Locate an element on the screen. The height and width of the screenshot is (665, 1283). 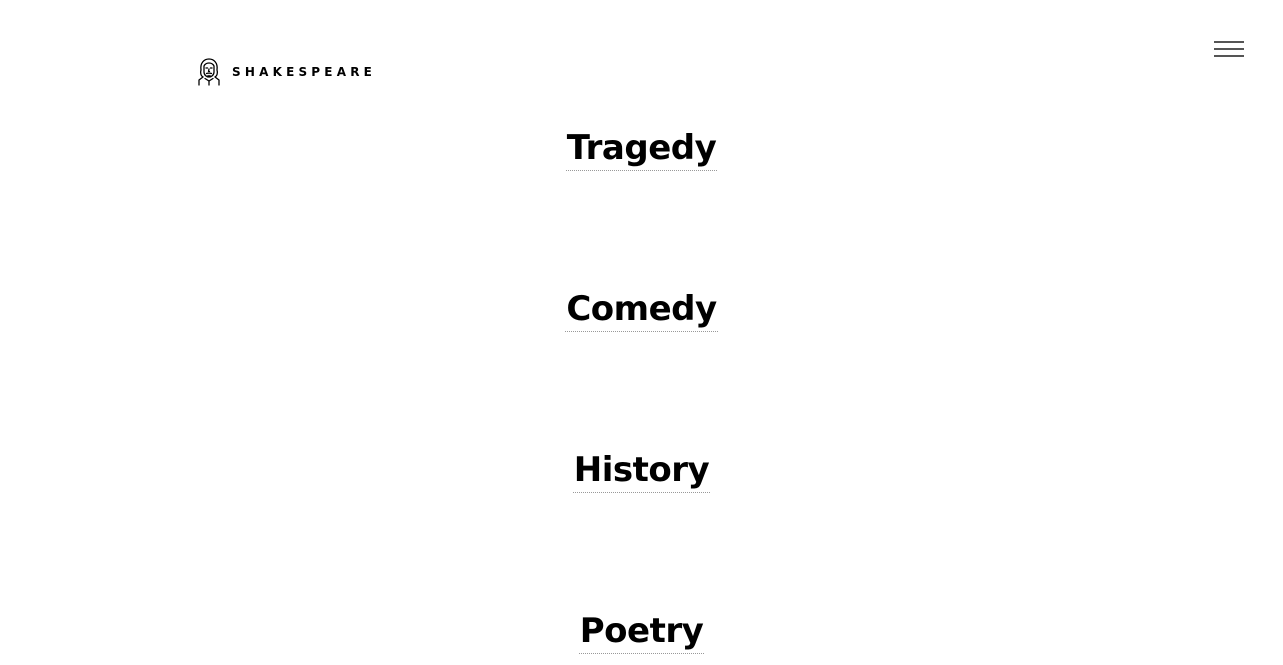
genre-item-poetry: Poetry is located at coordinates (641, 632).